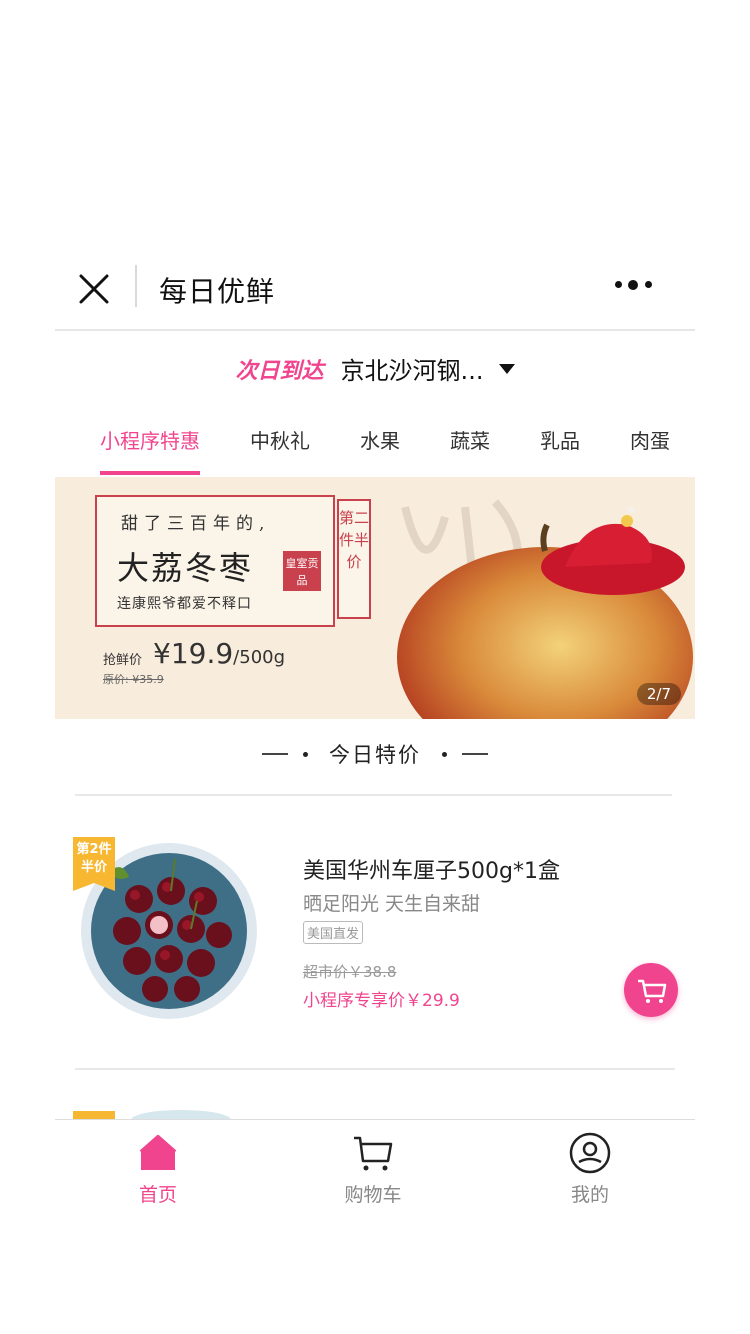  What do you see at coordinates (94, 289) in the screenshot?
I see `close-icon` at bounding box center [94, 289].